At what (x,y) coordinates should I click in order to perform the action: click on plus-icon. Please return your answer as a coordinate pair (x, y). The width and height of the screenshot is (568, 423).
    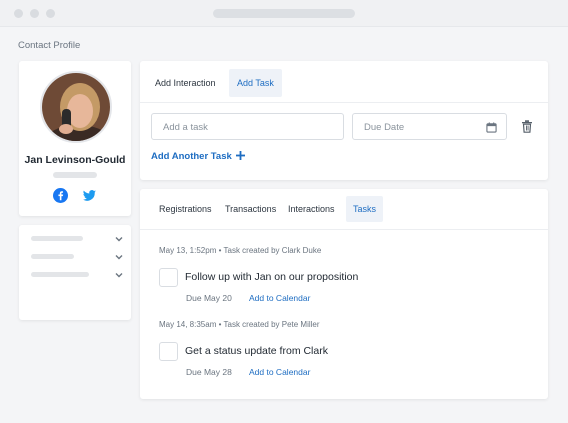
    Looking at the image, I should click on (241, 155).